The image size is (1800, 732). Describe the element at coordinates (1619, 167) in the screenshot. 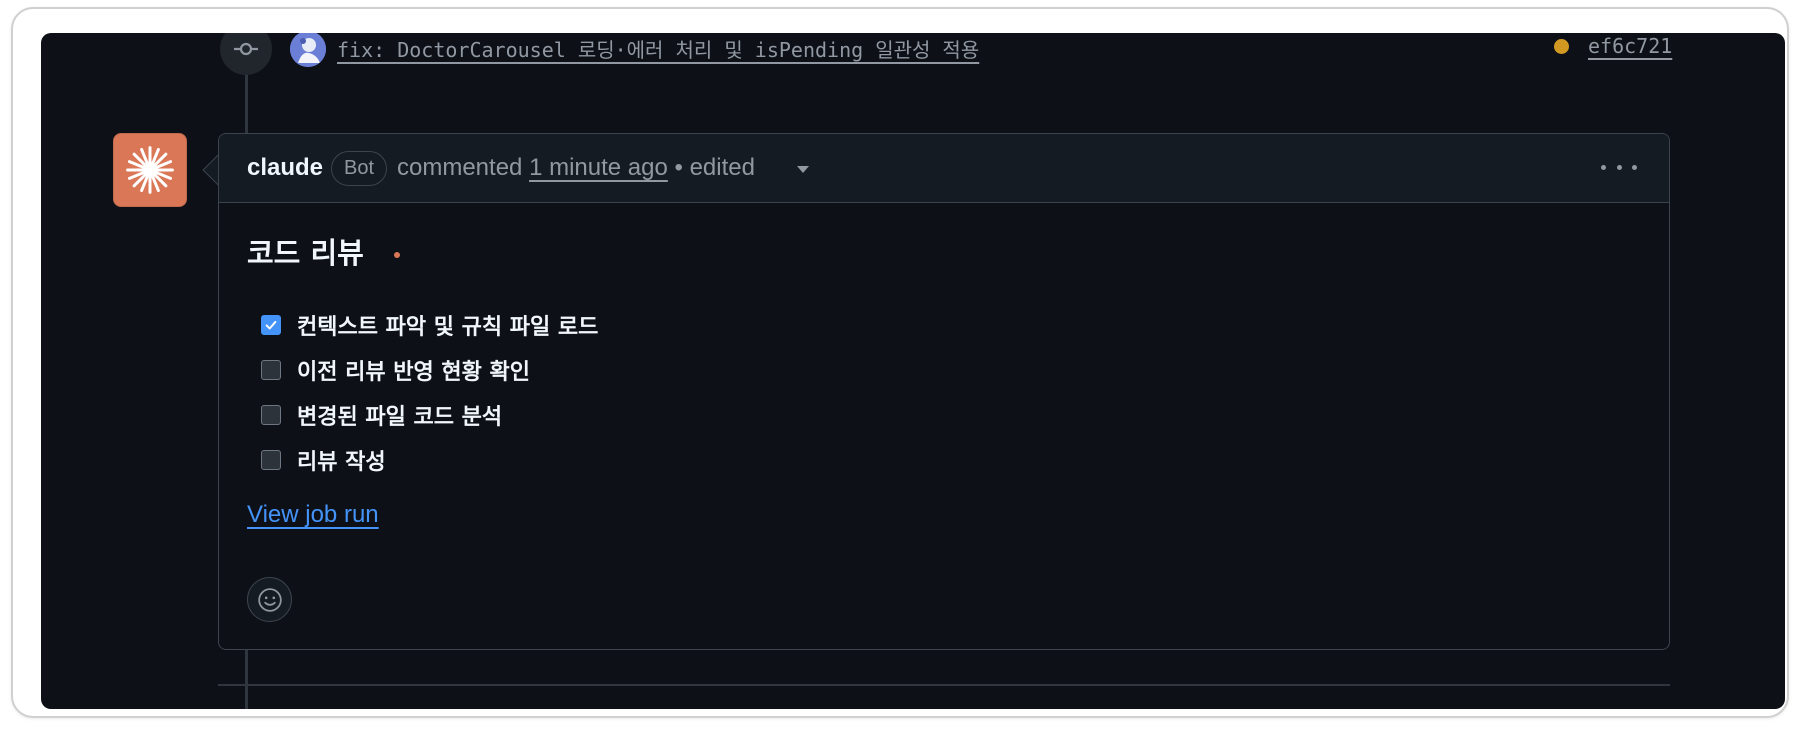

I see `kebab-horizontal-icon` at that location.